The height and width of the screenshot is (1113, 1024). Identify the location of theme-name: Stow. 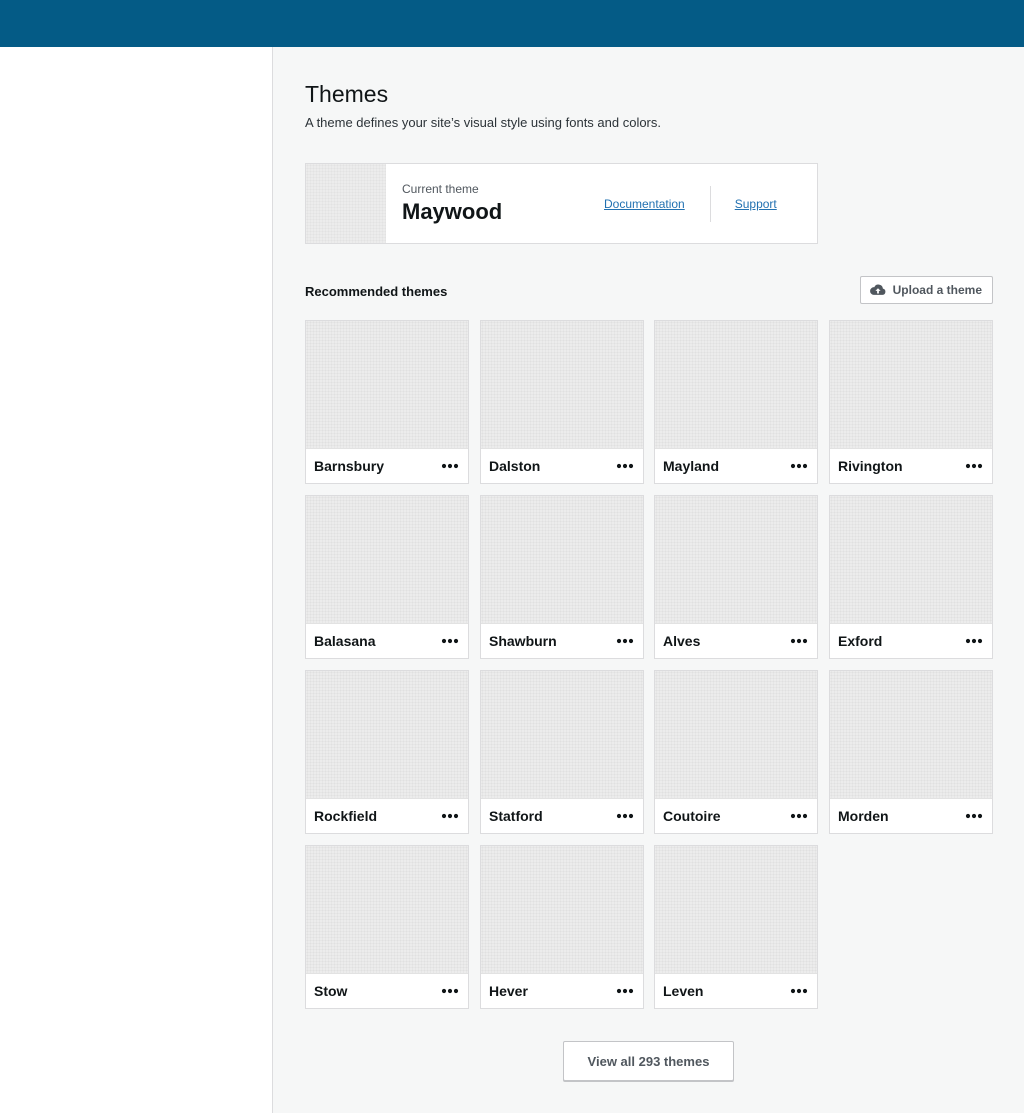
(331, 991).